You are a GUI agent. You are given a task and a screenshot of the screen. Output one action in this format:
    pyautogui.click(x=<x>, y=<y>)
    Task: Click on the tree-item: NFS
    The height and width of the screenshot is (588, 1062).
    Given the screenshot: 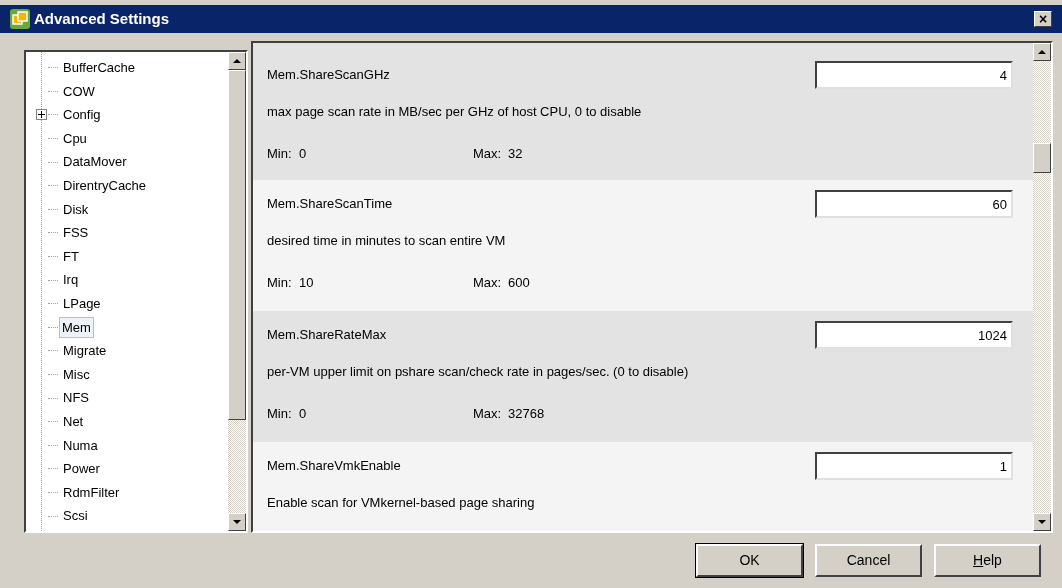 What is the action you would take?
    pyautogui.click(x=76, y=398)
    